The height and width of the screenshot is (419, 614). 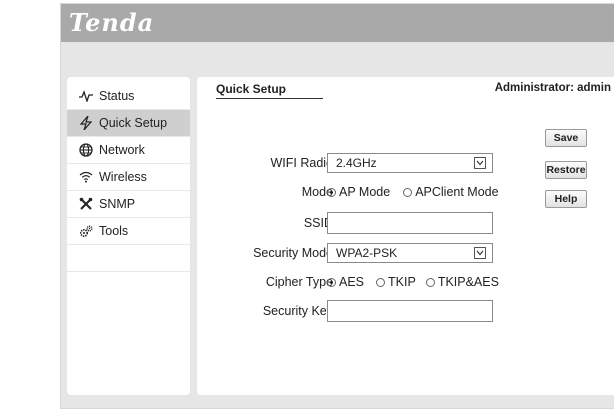 I want to click on radio-label: TKIP&AES, so click(x=468, y=282).